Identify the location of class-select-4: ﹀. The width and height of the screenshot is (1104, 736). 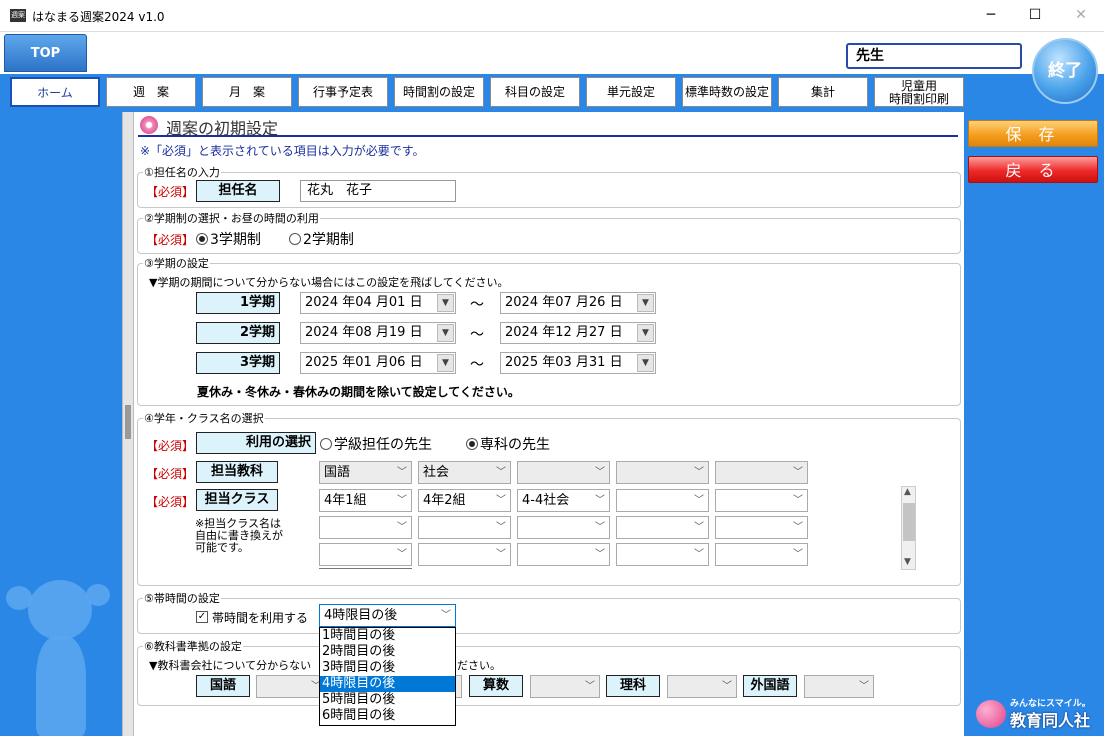
(662, 500).